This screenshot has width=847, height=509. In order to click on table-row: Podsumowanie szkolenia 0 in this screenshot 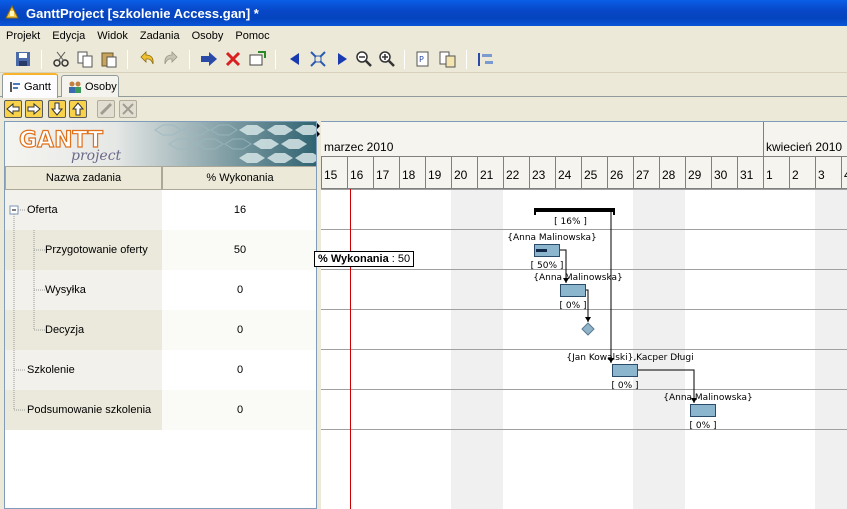, I will do `click(160, 410)`.